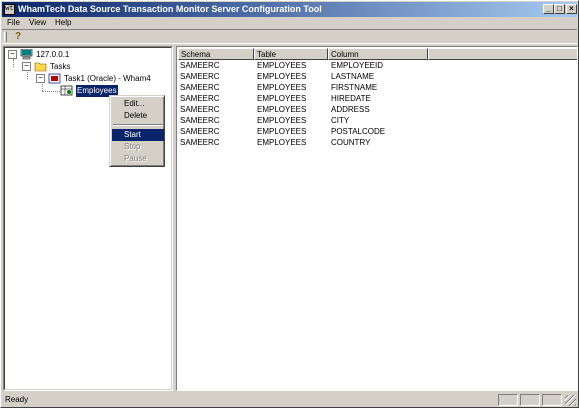 Image resolution: width=579 pixels, height=408 pixels. What do you see at coordinates (9, 9) in the screenshot?
I see `app-icon: wt` at bounding box center [9, 9].